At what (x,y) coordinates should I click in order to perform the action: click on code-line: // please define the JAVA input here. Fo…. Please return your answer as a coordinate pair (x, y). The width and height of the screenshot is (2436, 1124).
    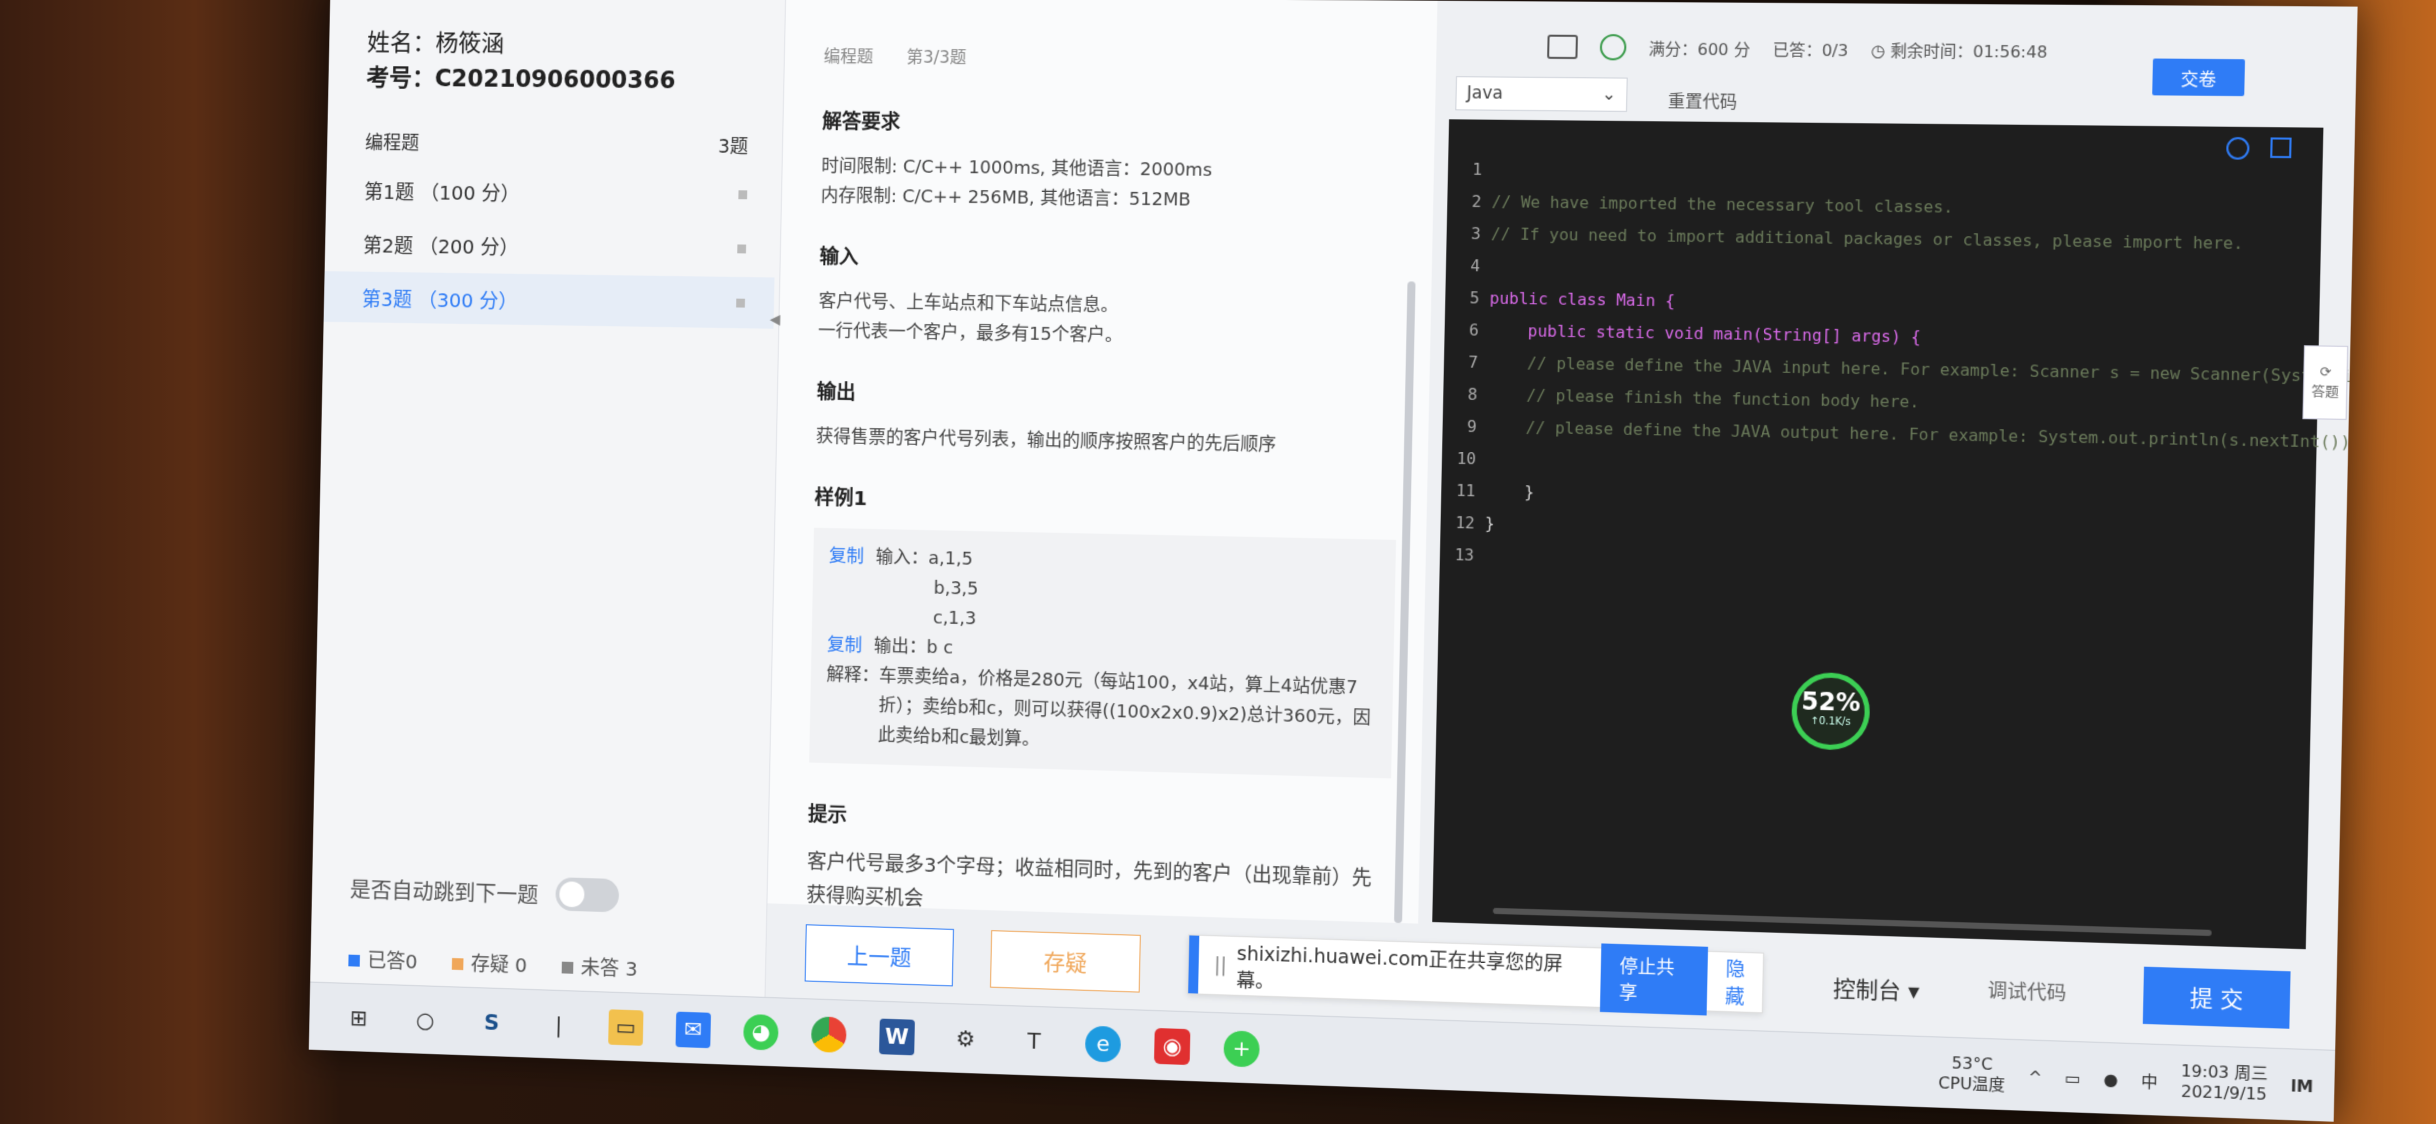
    Looking at the image, I should click on (1923, 369).